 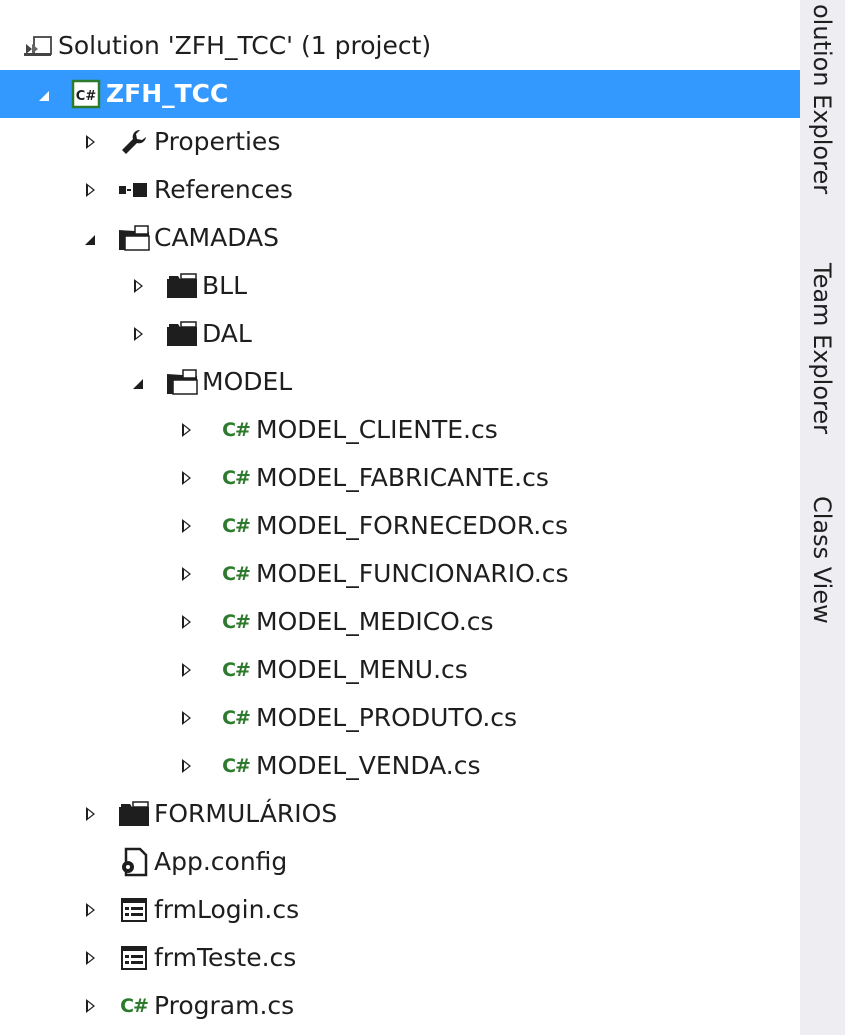 What do you see at coordinates (400, 286) in the screenshot?
I see `tree-item: BLL` at bounding box center [400, 286].